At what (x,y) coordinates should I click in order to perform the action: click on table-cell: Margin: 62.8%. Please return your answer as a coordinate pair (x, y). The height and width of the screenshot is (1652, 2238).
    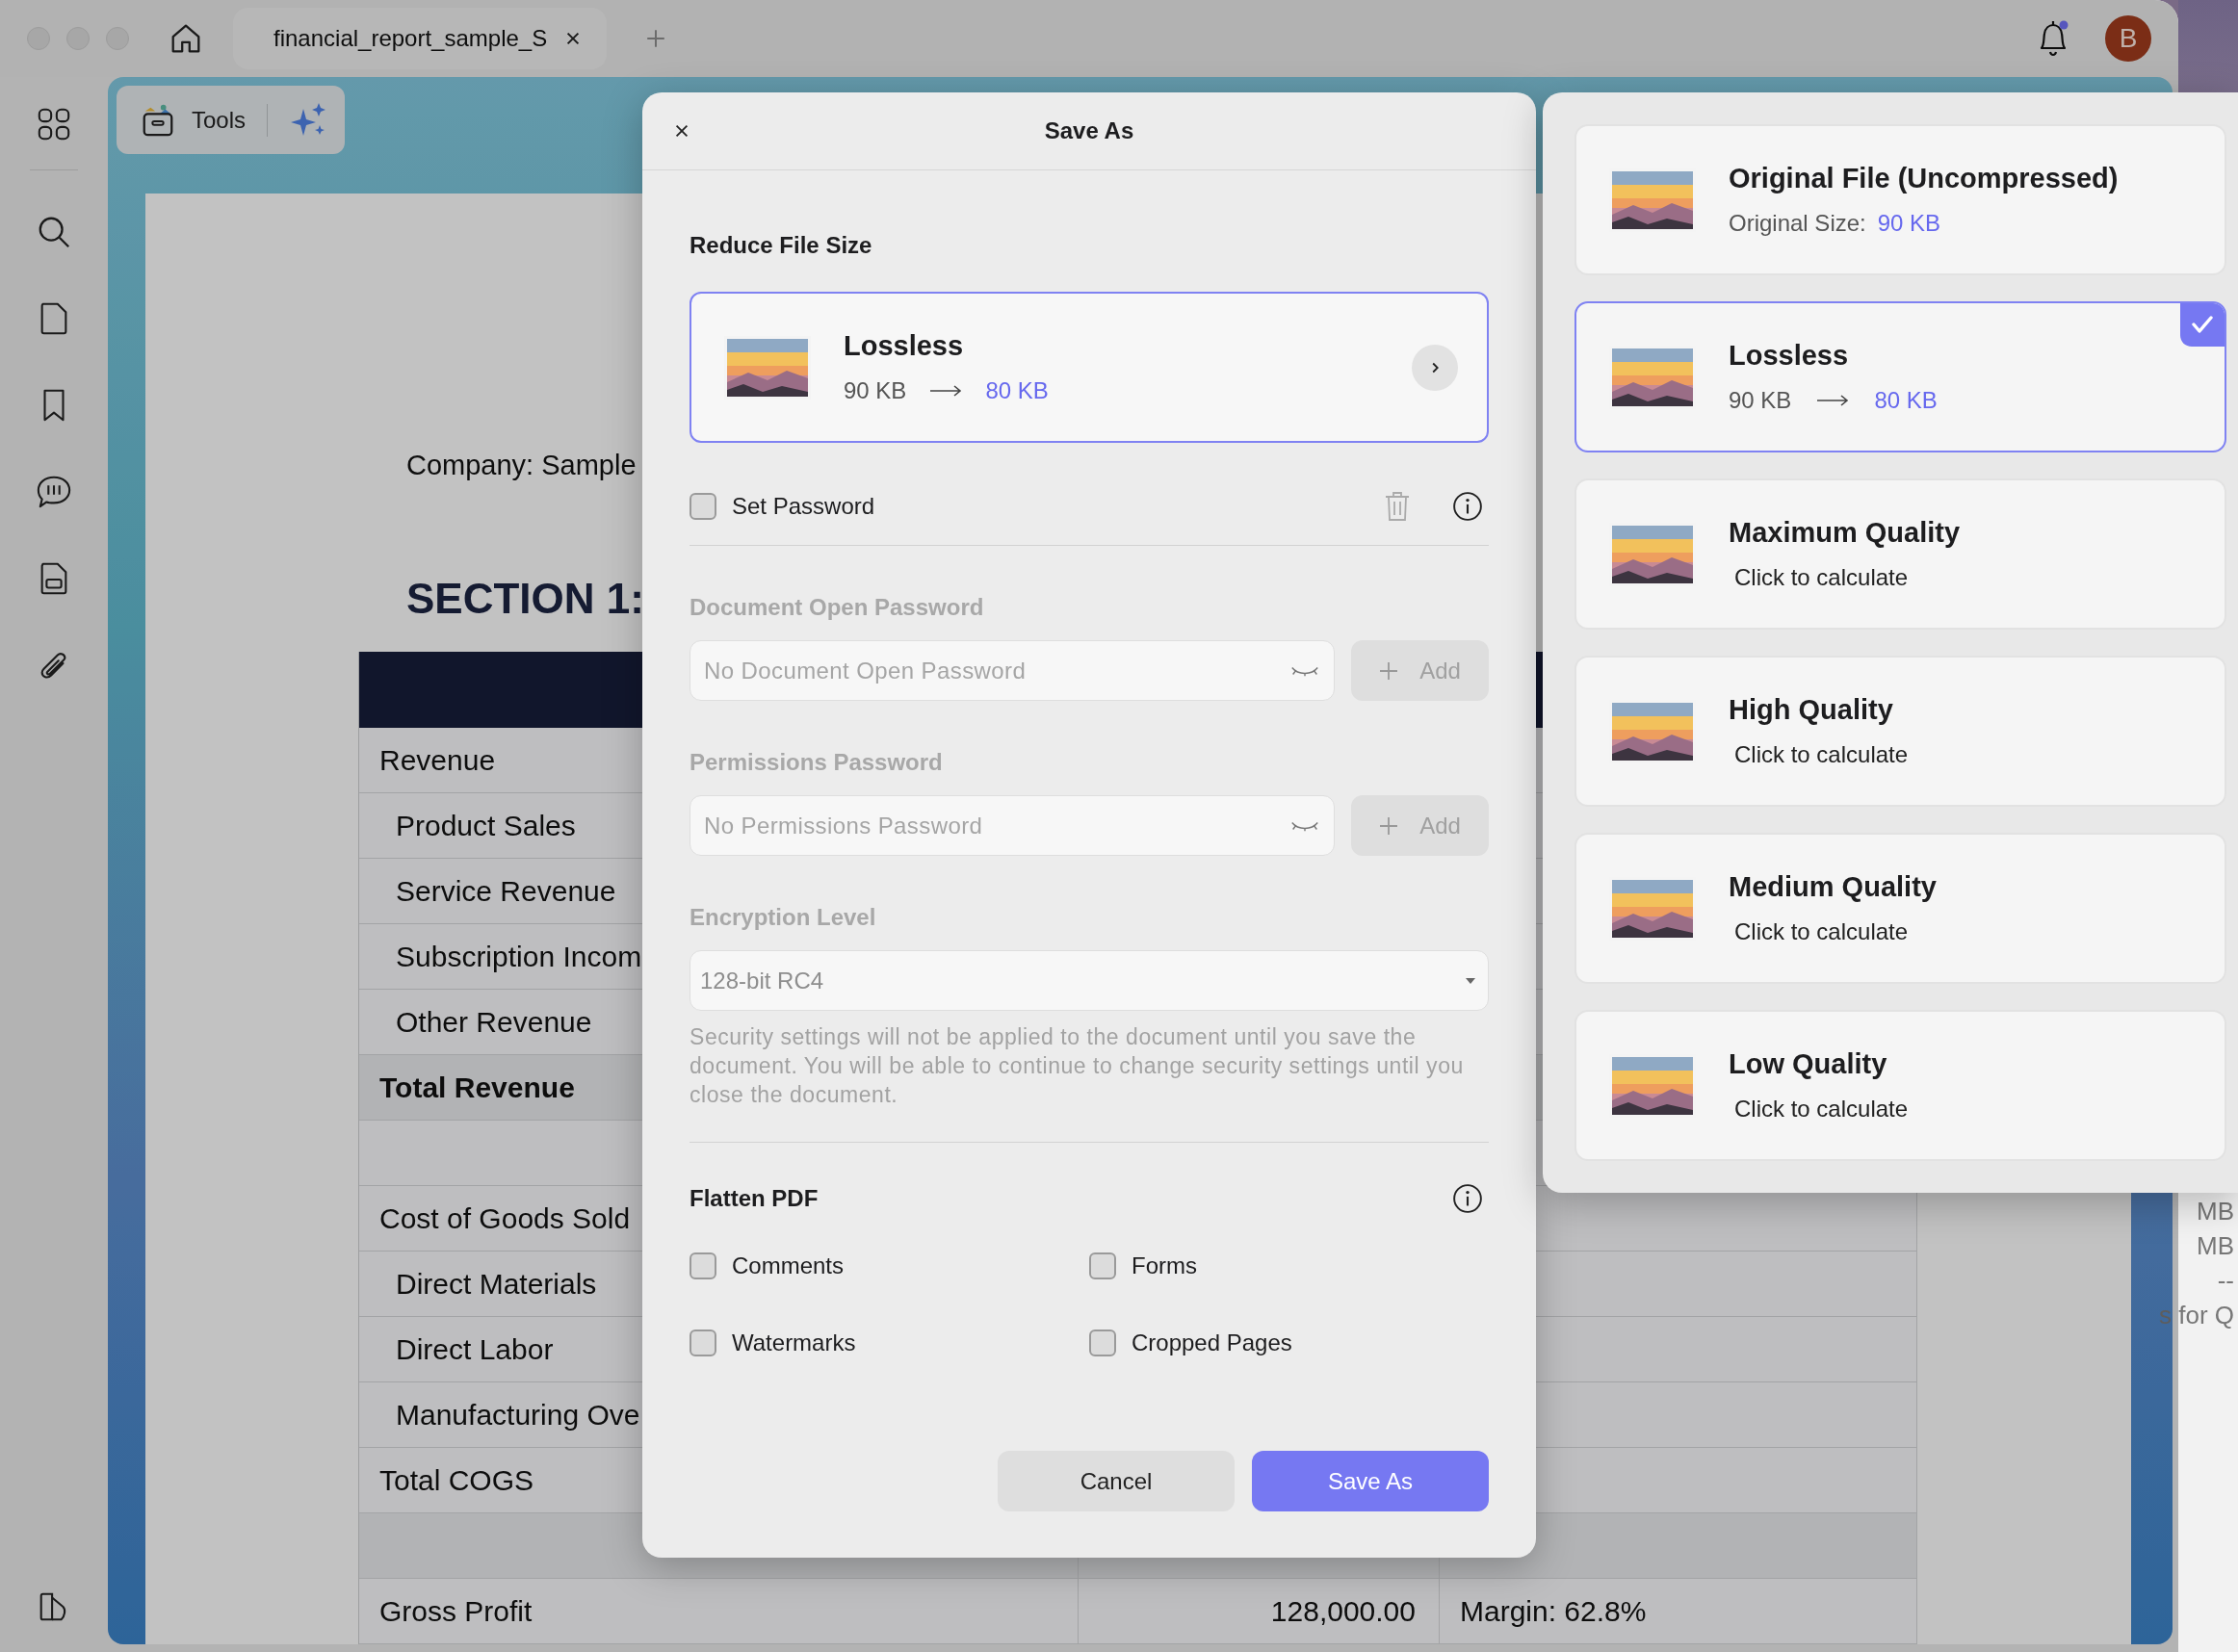
    Looking at the image, I should click on (1678, 1611).